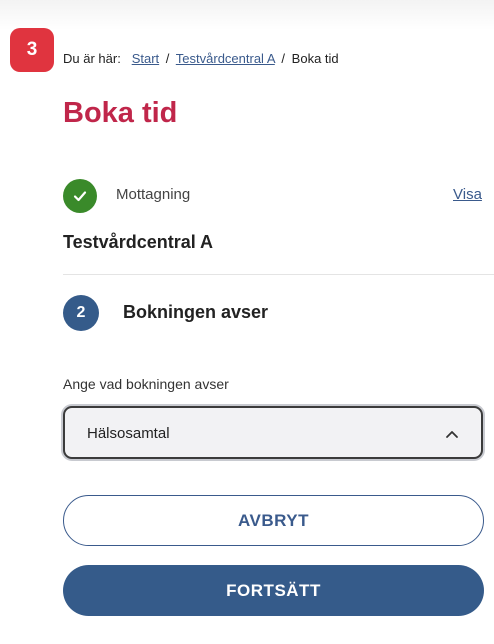 The width and height of the screenshot is (494, 644). I want to click on completed-step-label: Mottagning, so click(153, 194).